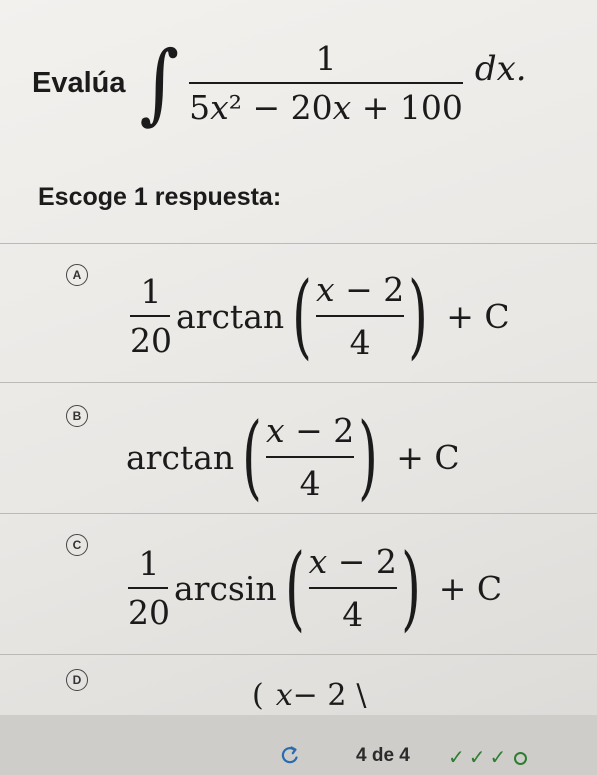 The width and height of the screenshot is (597, 775). I want to click on answer-prompt: Escoge 1 respuesta:, so click(160, 197).